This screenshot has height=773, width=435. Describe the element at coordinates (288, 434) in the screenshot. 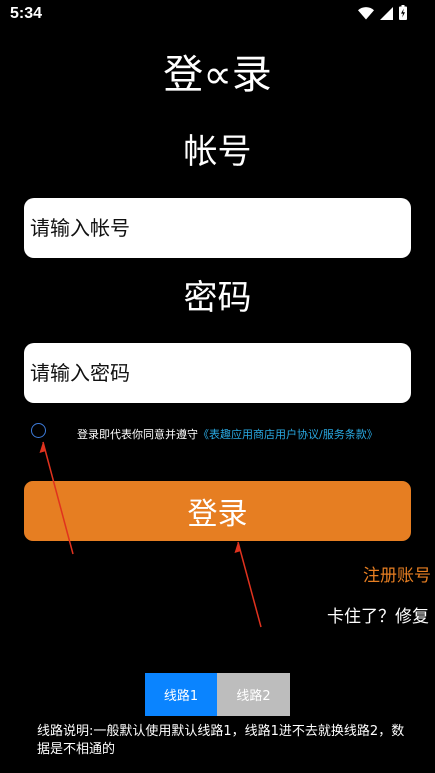

I see `agreement-link: 《表趣应用商店用户协议/服务条款》` at that location.